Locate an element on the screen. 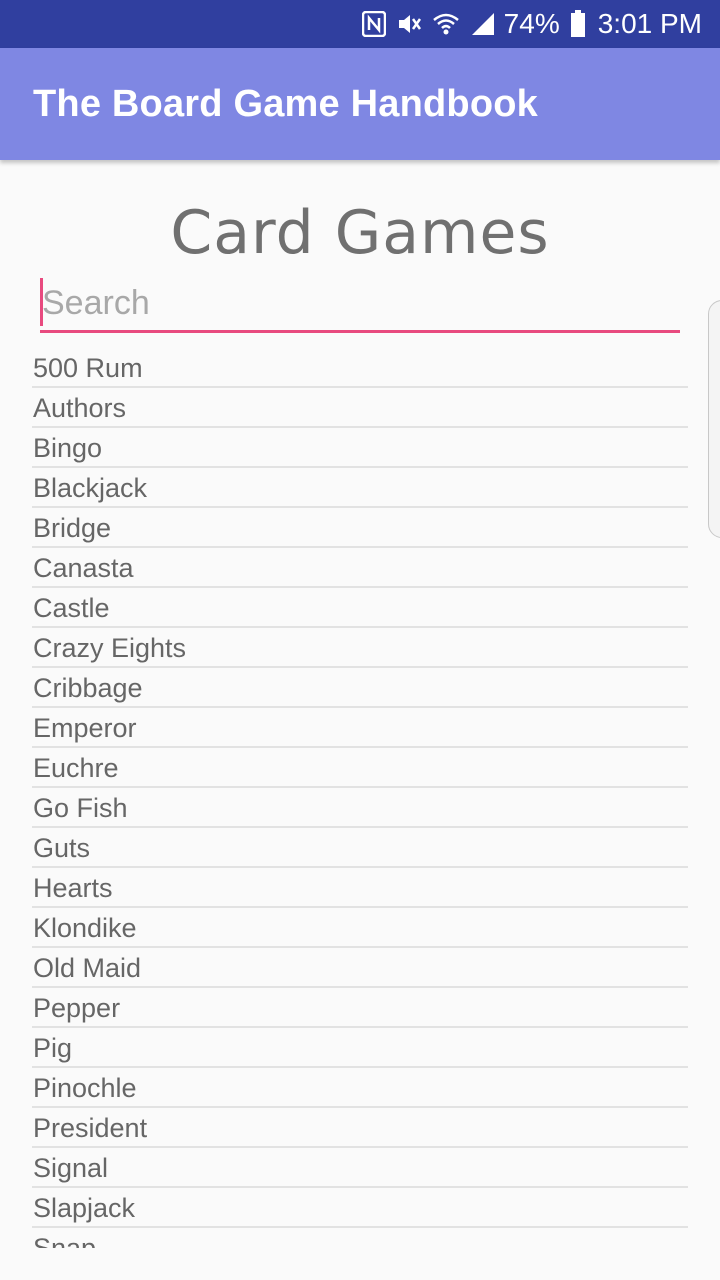  edge-panel-handle is located at coordinates (714, 419).